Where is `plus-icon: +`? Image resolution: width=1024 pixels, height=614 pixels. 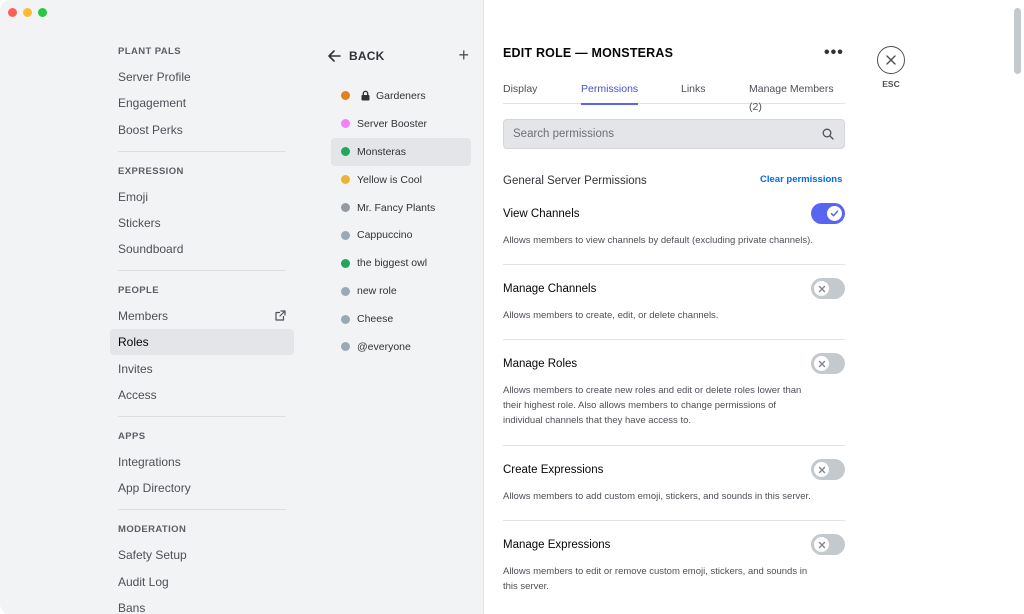 plus-icon: + is located at coordinates (463, 55).